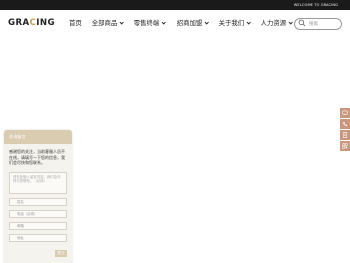  Describe the element at coordinates (324, 24) in the screenshot. I see `search-input` at that location.